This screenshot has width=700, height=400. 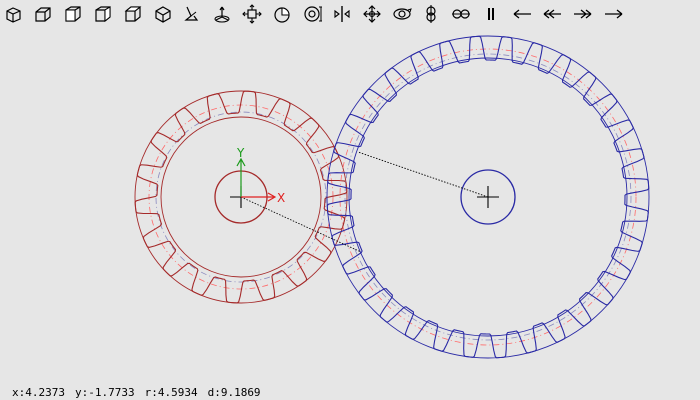 What do you see at coordinates (423, 174) in the screenshot?
I see `measure-line-large` at bounding box center [423, 174].